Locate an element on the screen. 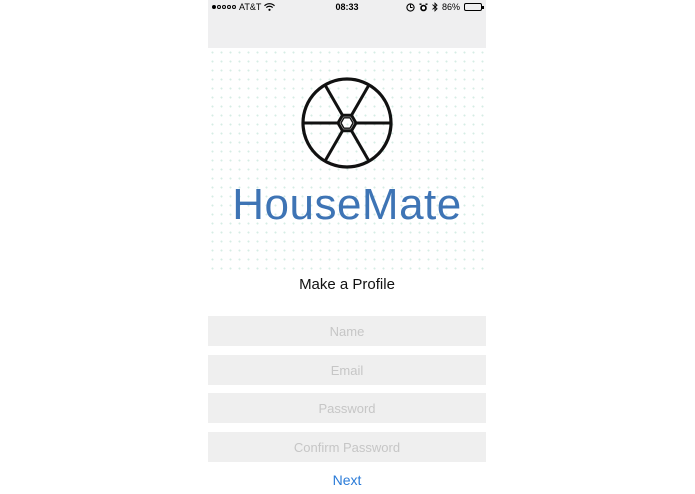 Image resolution: width=695 pixels, height=494 pixels. navigation-band is located at coordinates (347, 32).